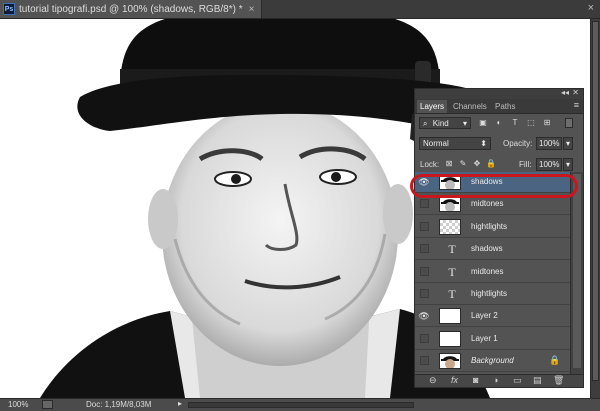 This screenshot has height=411, width=600. I want to click on layer-name: Layer 1, so click(484, 338).